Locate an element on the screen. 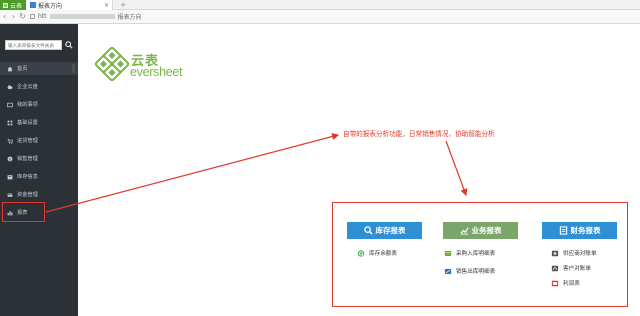 This screenshot has height=316, width=640. url-redacted is located at coordinates (82, 16).